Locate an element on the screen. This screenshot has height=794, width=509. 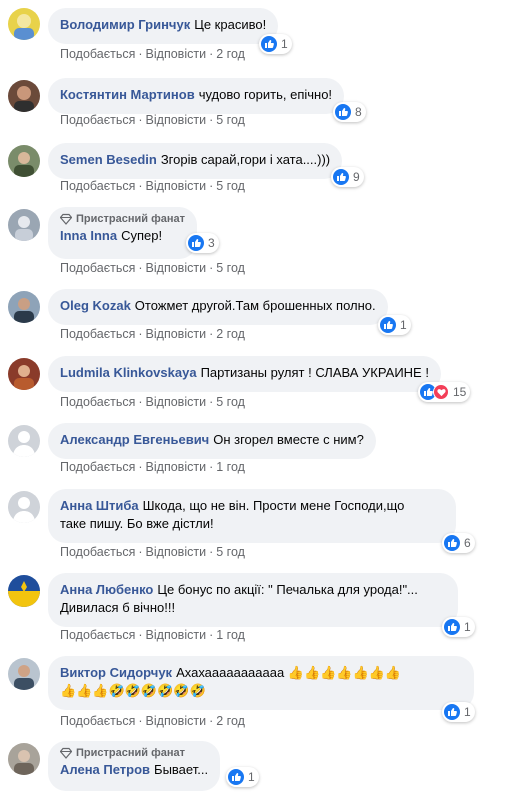
comment-author: Володимир Гринчук is located at coordinates (125, 24).